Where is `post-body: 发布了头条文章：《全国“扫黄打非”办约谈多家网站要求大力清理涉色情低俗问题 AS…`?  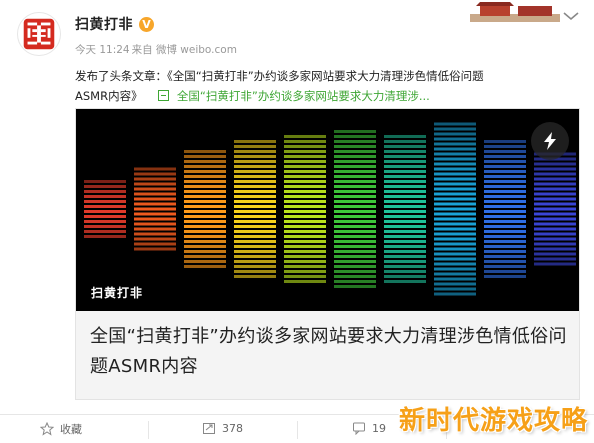
post-body: 发布了头条文章：《全国“扫黄打非”办约谈多家网站要求大力清理涉色情低俗问题 AS… is located at coordinates (330, 86).